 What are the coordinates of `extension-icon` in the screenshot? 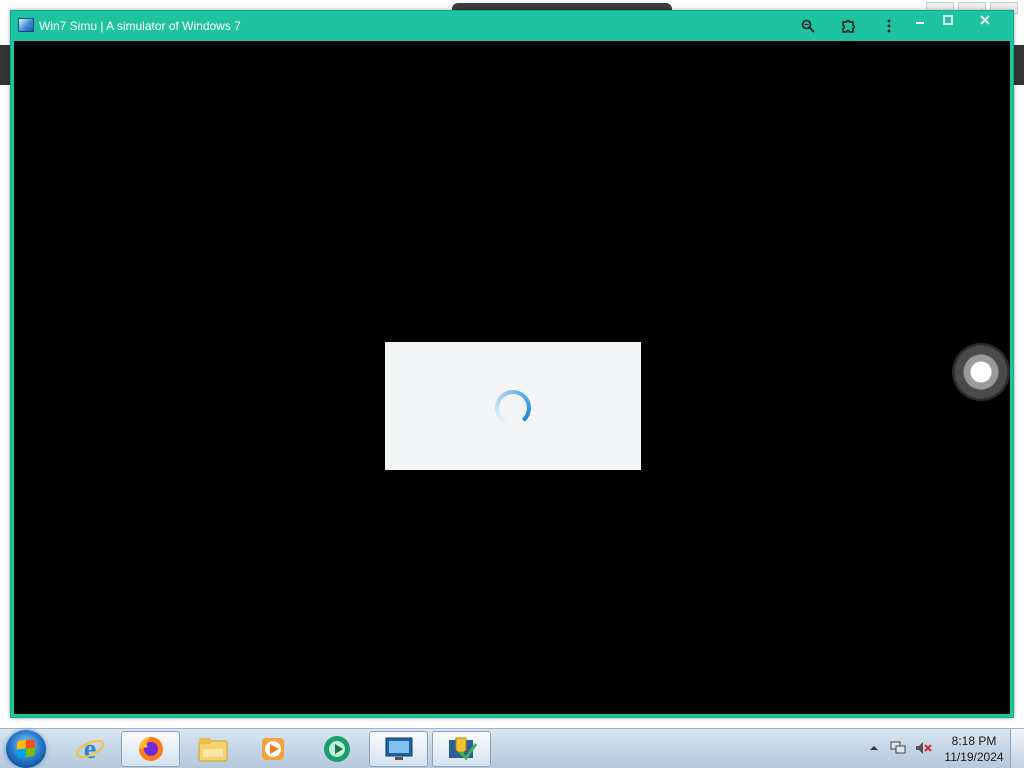 It's located at (848, 26).